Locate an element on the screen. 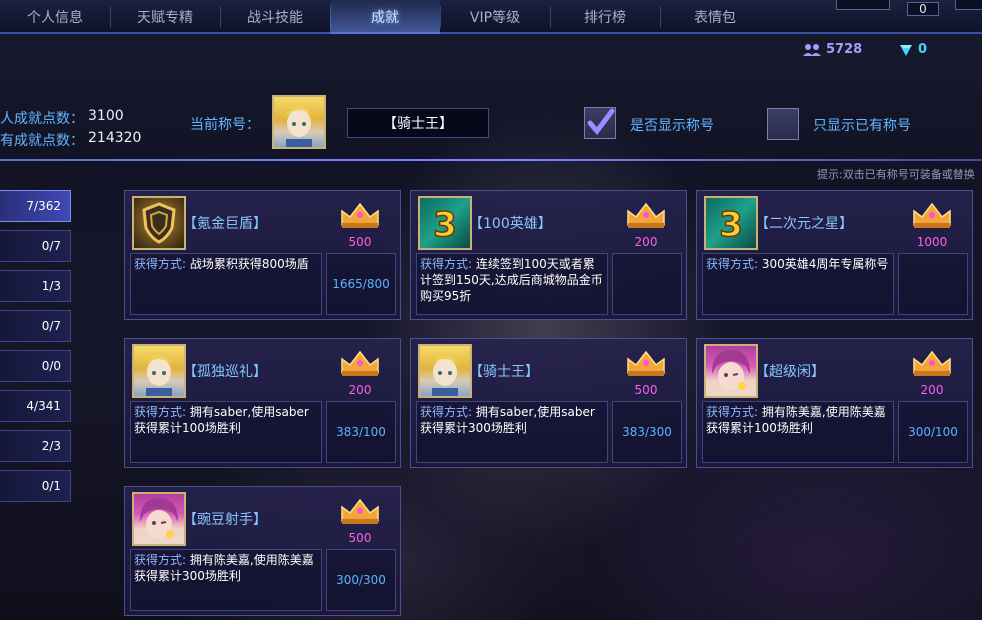 This screenshot has height=620, width=982. achievement-name: 【100英雄】 is located at coordinates (510, 224).